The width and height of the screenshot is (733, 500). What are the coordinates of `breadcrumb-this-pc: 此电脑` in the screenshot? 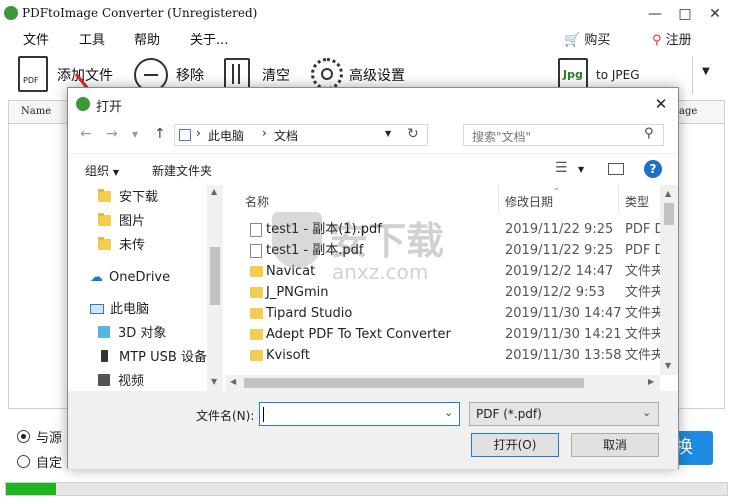 It's located at (226, 135).